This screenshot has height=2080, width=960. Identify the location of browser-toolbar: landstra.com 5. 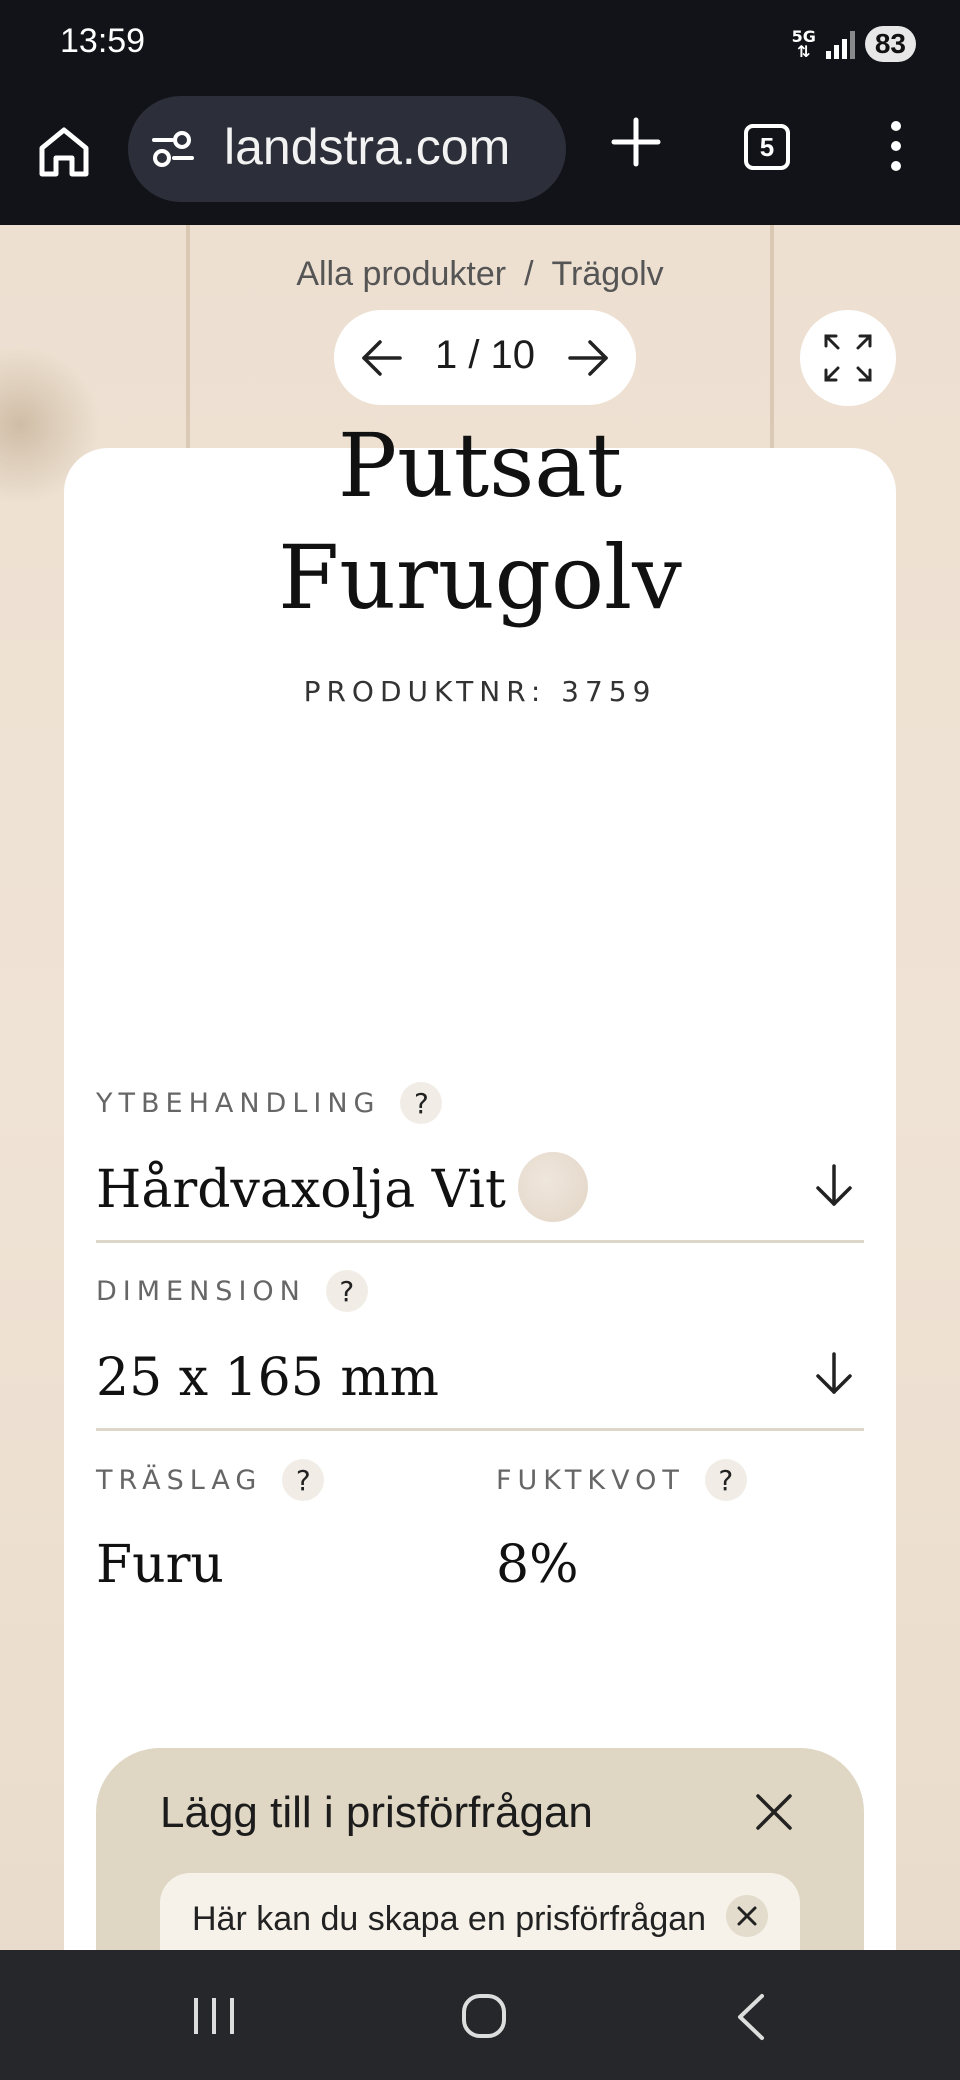
(480, 157).